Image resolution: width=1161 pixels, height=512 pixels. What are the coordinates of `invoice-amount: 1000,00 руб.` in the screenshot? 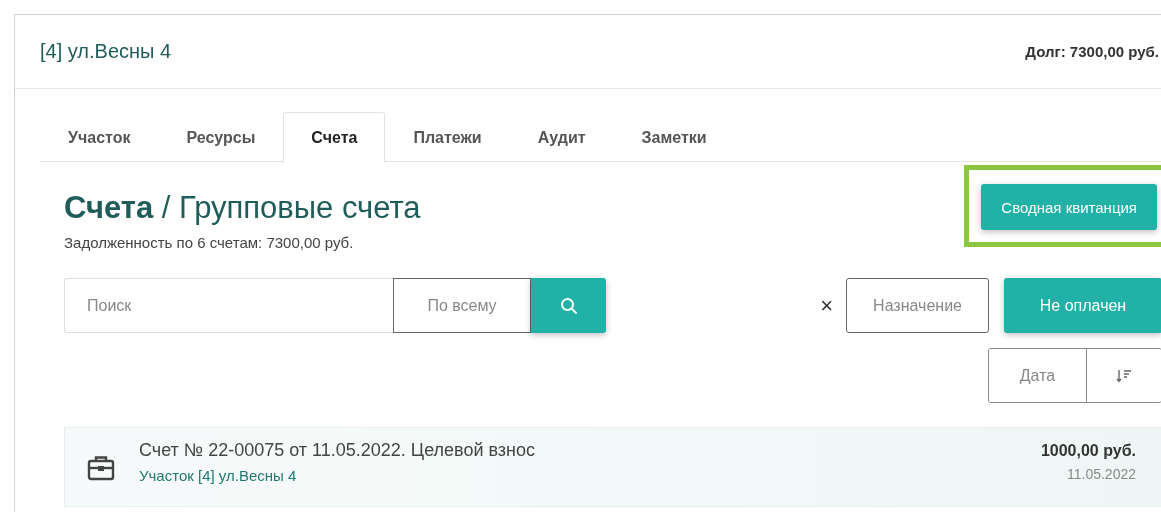 It's located at (1088, 451).